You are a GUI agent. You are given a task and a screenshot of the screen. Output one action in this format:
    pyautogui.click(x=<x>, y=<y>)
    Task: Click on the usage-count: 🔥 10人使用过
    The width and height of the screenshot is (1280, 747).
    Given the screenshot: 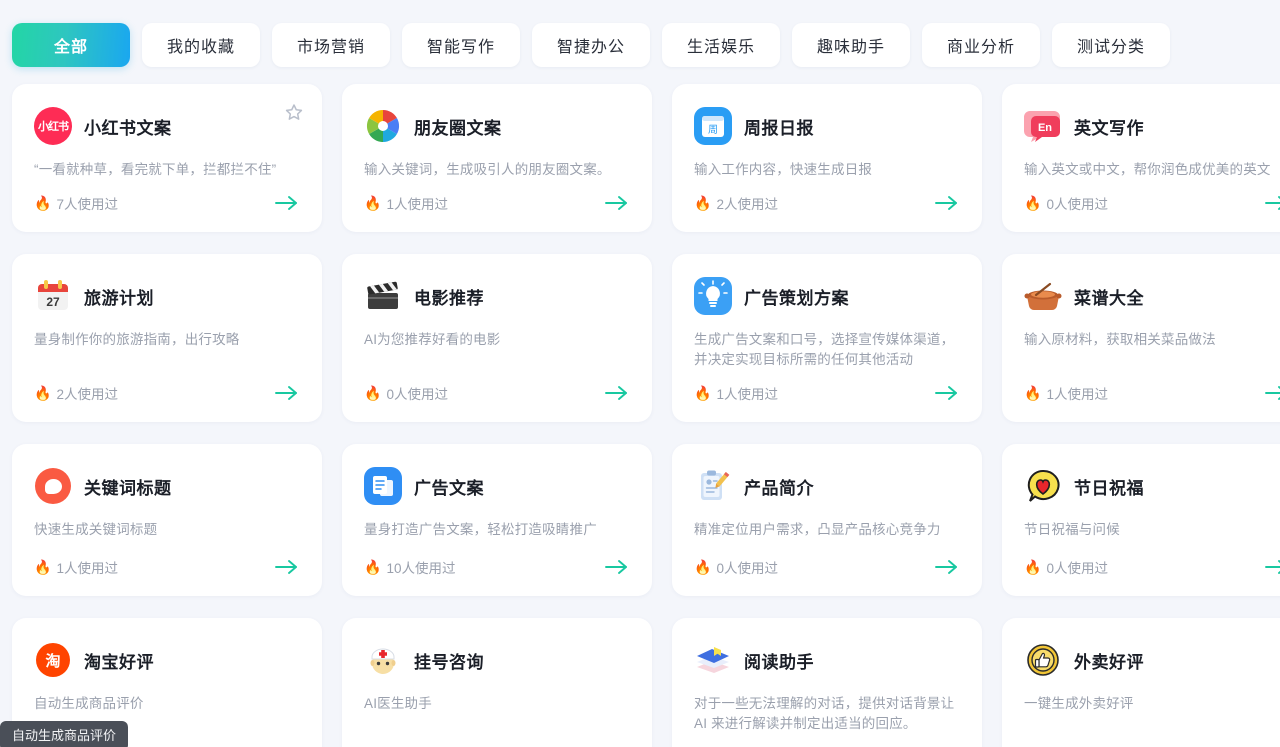 What is the action you would take?
    pyautogui.click(x=409, y=567)
    